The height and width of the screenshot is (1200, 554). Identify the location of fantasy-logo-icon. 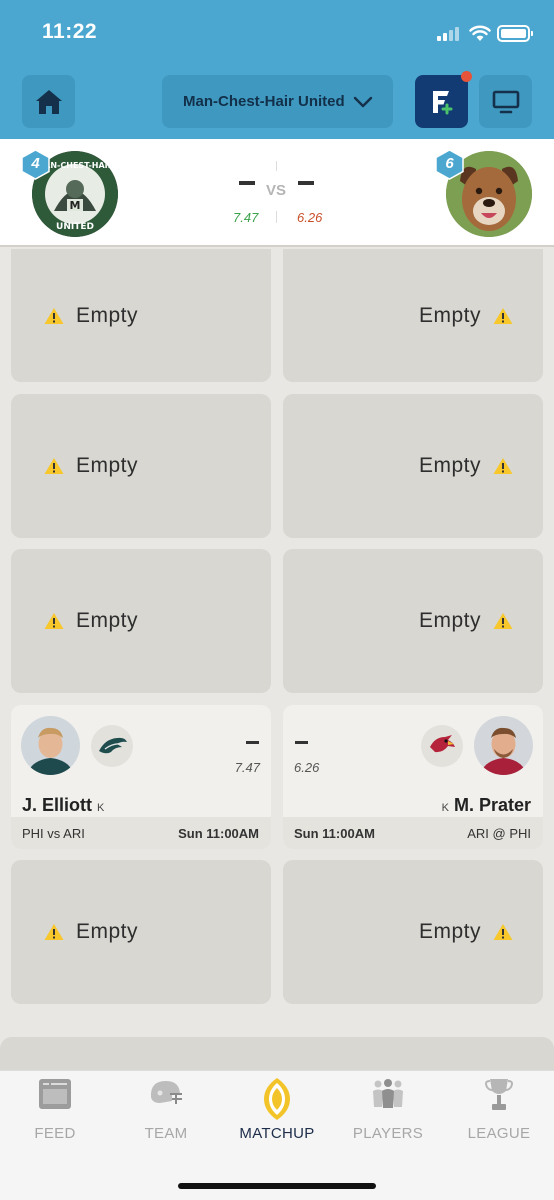
(442, 102).